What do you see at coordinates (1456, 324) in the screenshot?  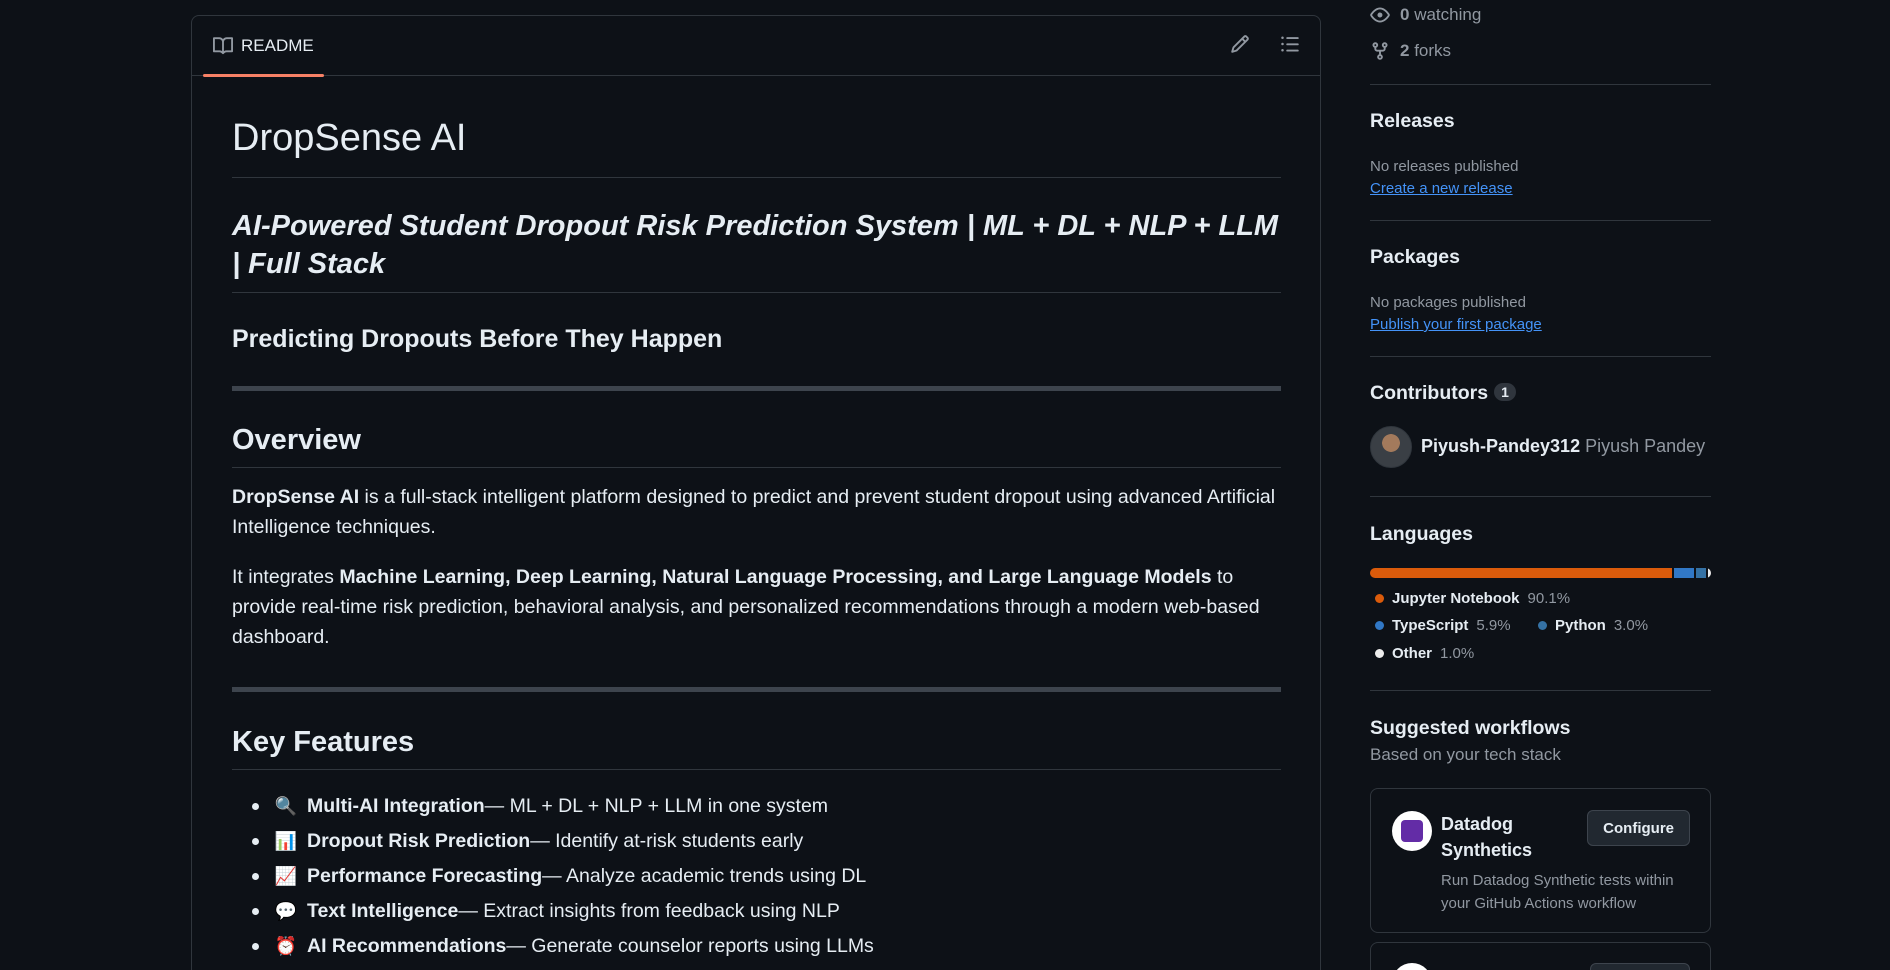 I see `publish-package-link: Publish your first package` at bounding box center [1456, 324].